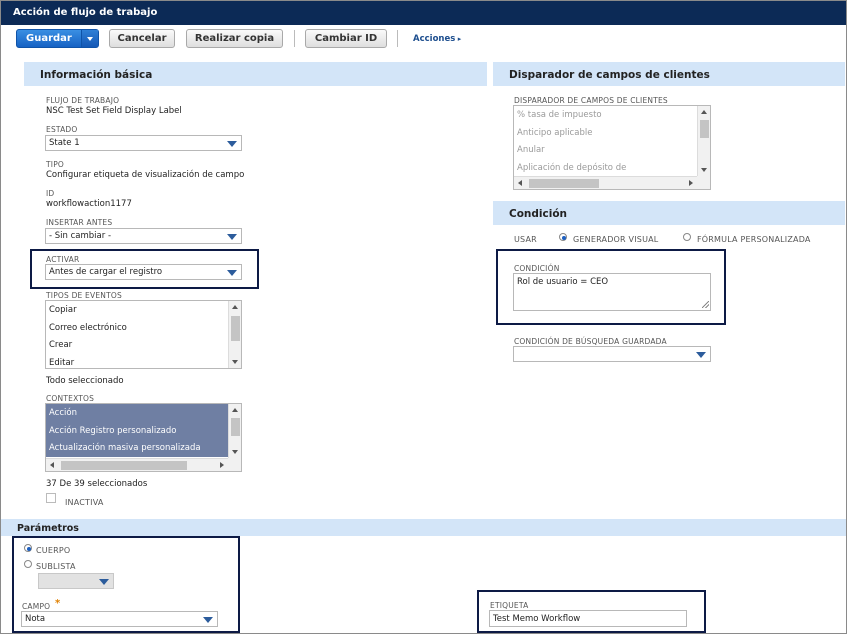 The image size is (847, 634). Describe the element at coordinates (423, 527) in the screenshot. I see `parameters-header: Parámetros` at that location.